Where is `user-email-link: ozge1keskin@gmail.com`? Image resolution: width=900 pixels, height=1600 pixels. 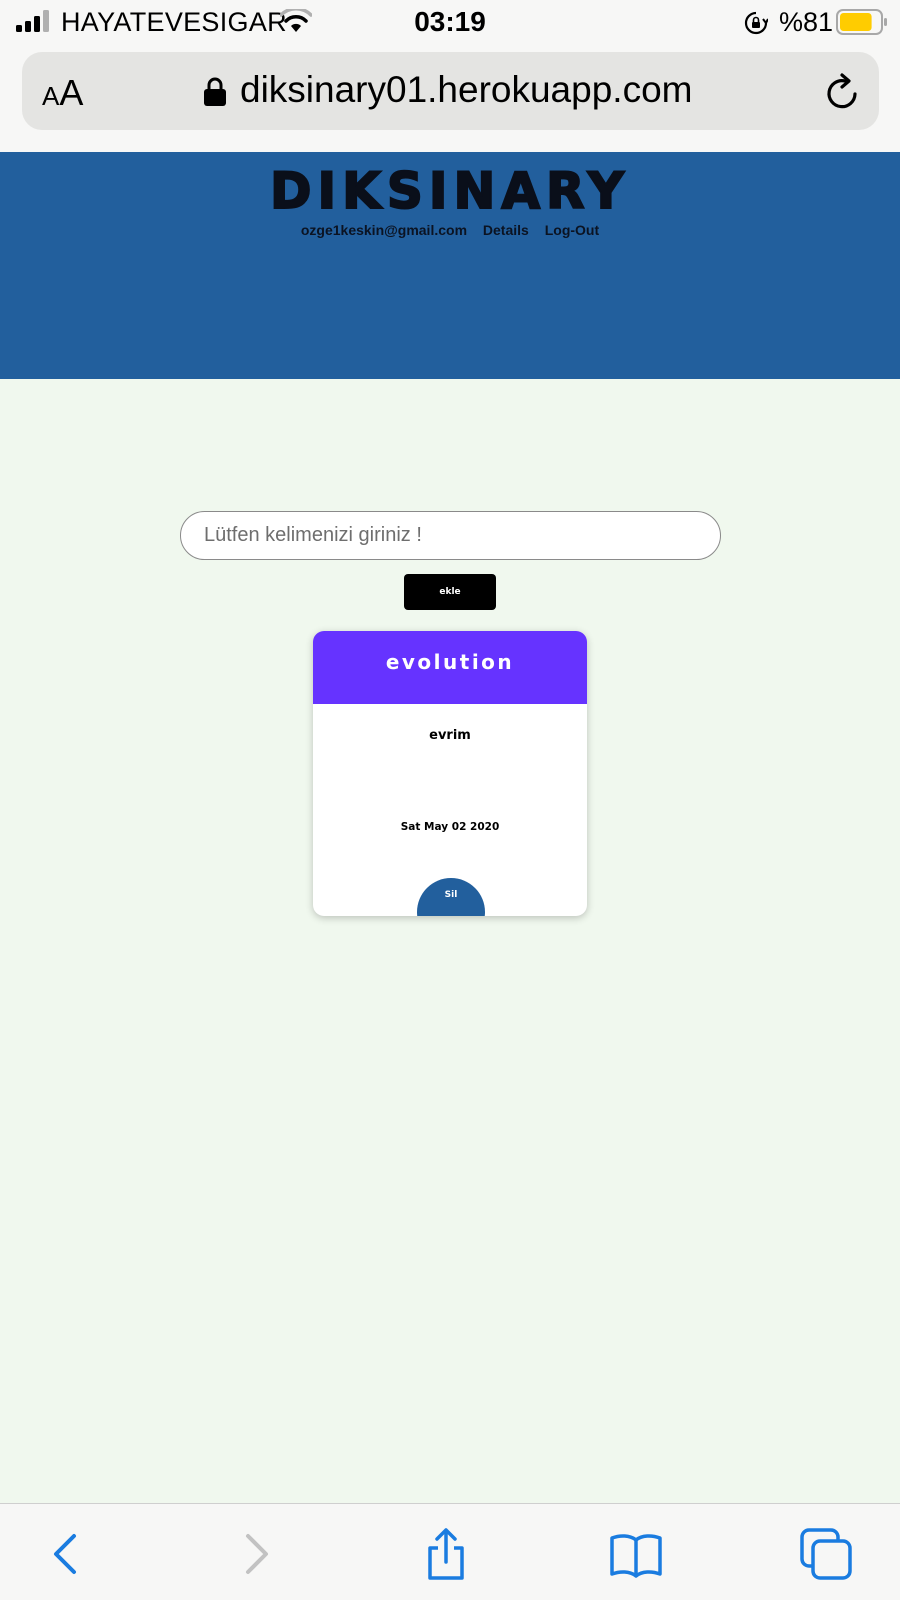 user-email-link: ozge1keskin@gmail.com is located at coordinates (384, 230).